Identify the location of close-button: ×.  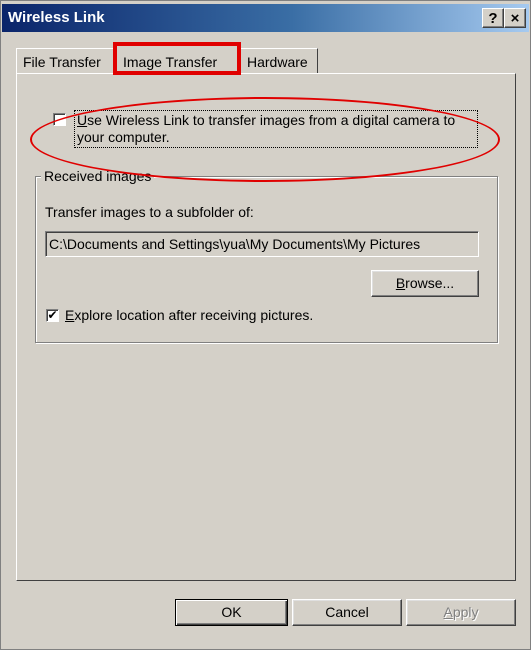
(515, 18).